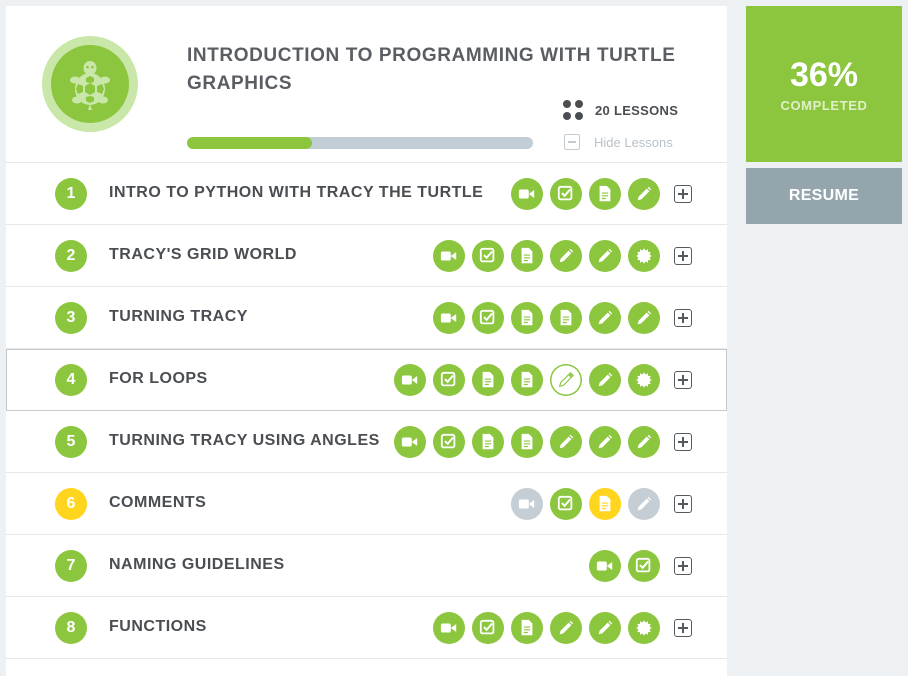 This screenshot has width=908, height=676. What do you see at coordinates (296, 193) in the screenshot?
I see `lesson-title: INTRO TO PYTHON WITH TRACY THE TURTLE` at bounding box center [296, 193].